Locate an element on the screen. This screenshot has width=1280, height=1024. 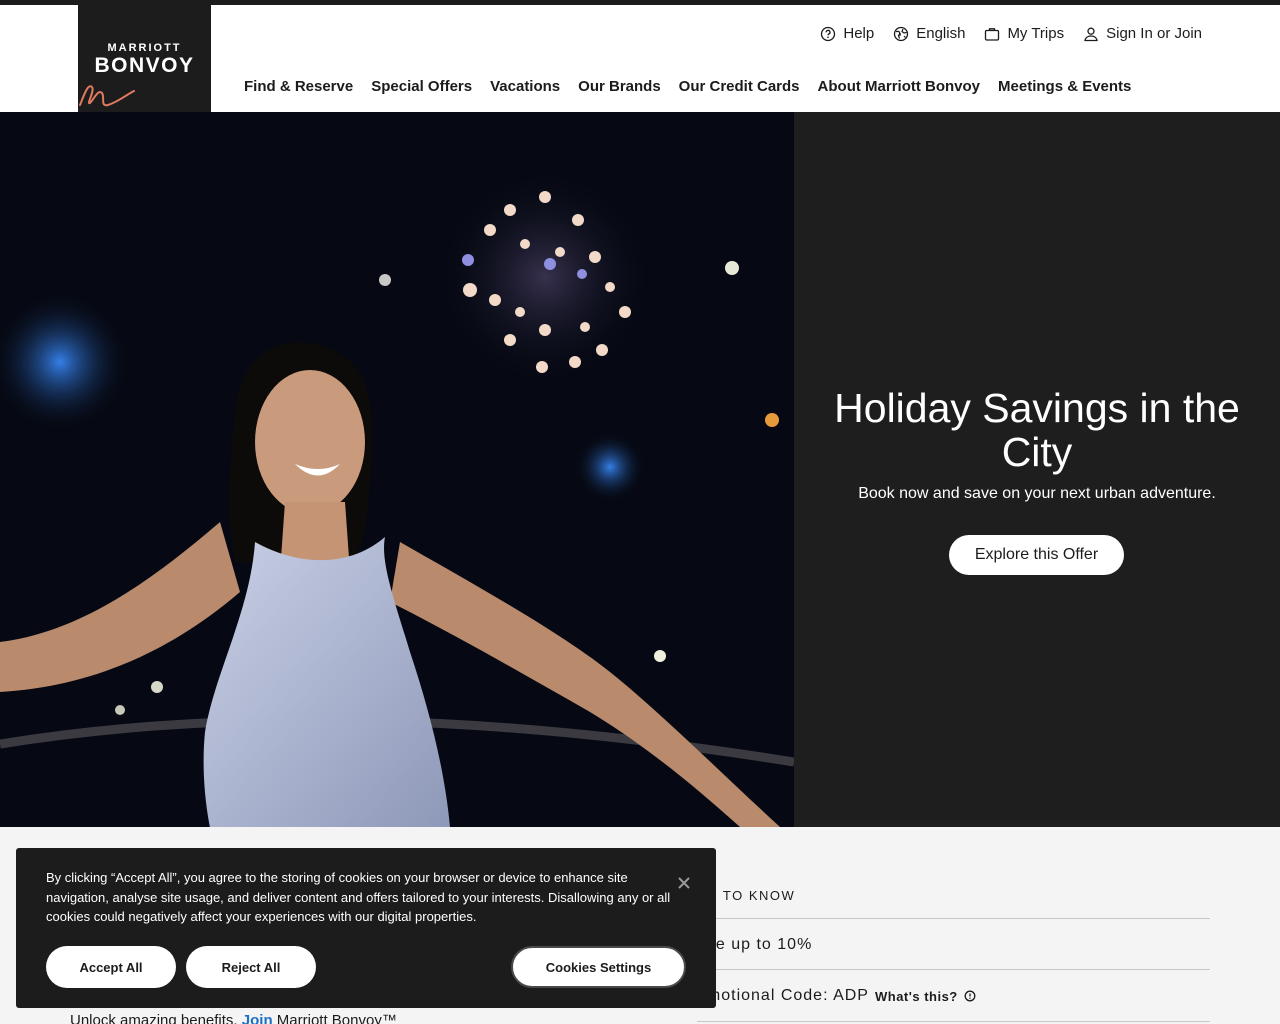
nav-our-brands: Our Brands is located at coordinates (619, 86).